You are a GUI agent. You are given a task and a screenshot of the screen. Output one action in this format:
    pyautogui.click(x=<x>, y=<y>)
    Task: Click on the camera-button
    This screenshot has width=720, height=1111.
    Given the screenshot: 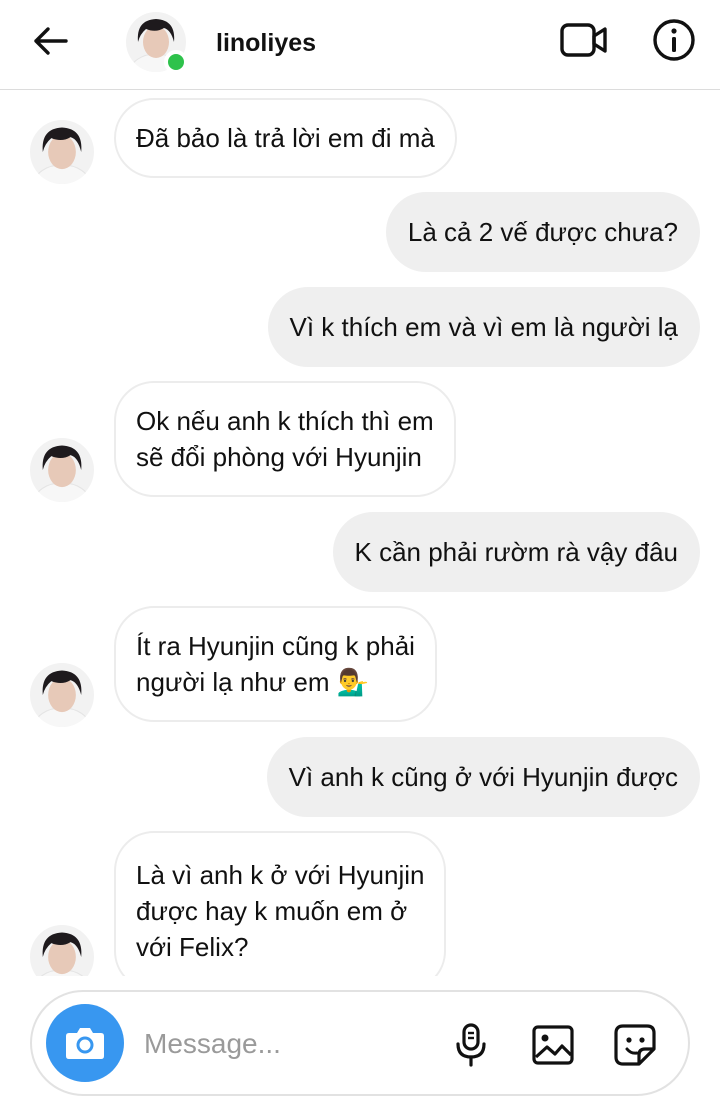 What is the action you would take?
    pyautogui.click(x=85, y=1043)
    